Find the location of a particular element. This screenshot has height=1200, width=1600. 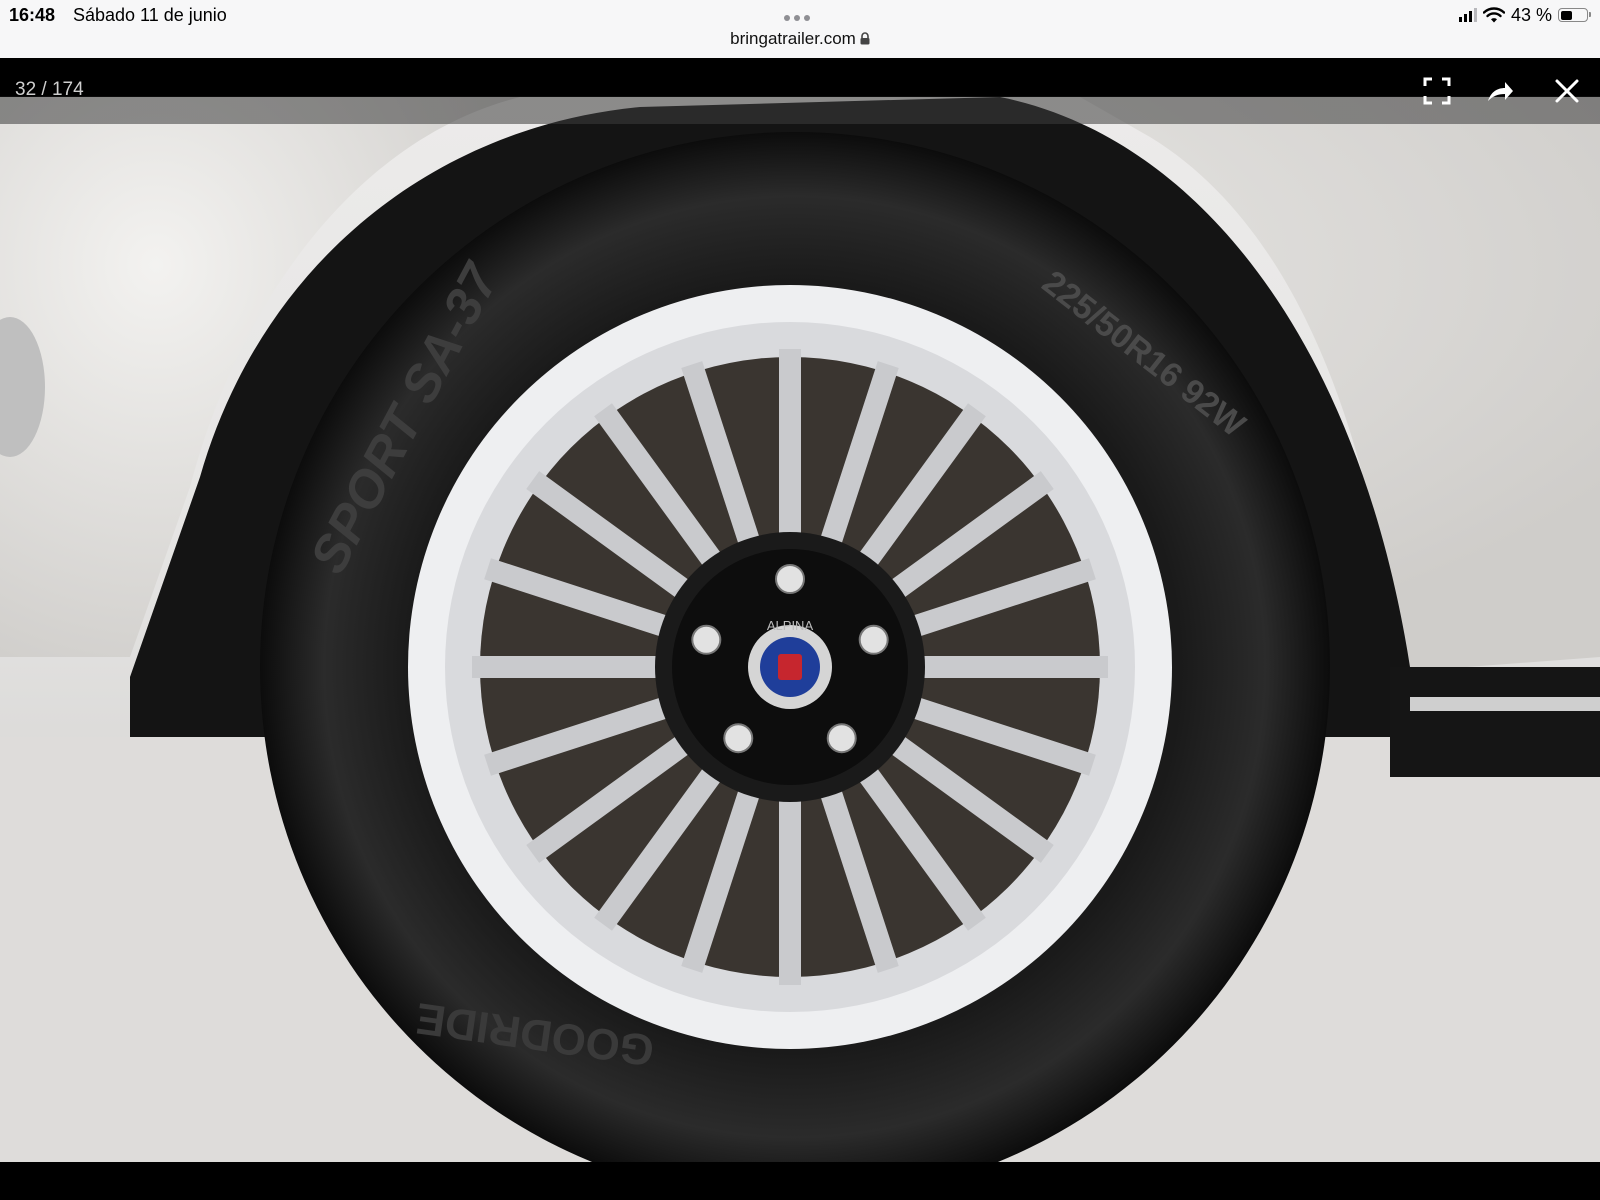

status-date: Sábado 11 de junio is located at coordinates (150, 15).